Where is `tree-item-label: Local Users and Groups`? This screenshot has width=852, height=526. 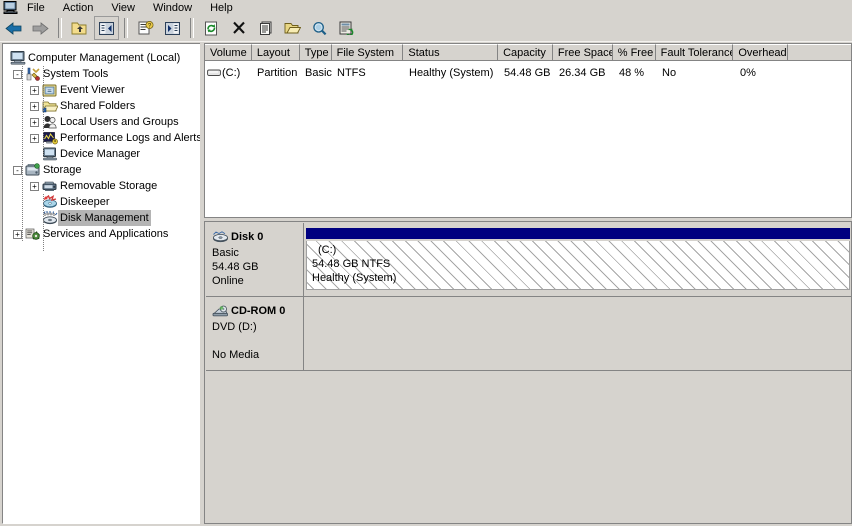
tree-item-label: Local Users and Groups is located at coordinates (119, 122).